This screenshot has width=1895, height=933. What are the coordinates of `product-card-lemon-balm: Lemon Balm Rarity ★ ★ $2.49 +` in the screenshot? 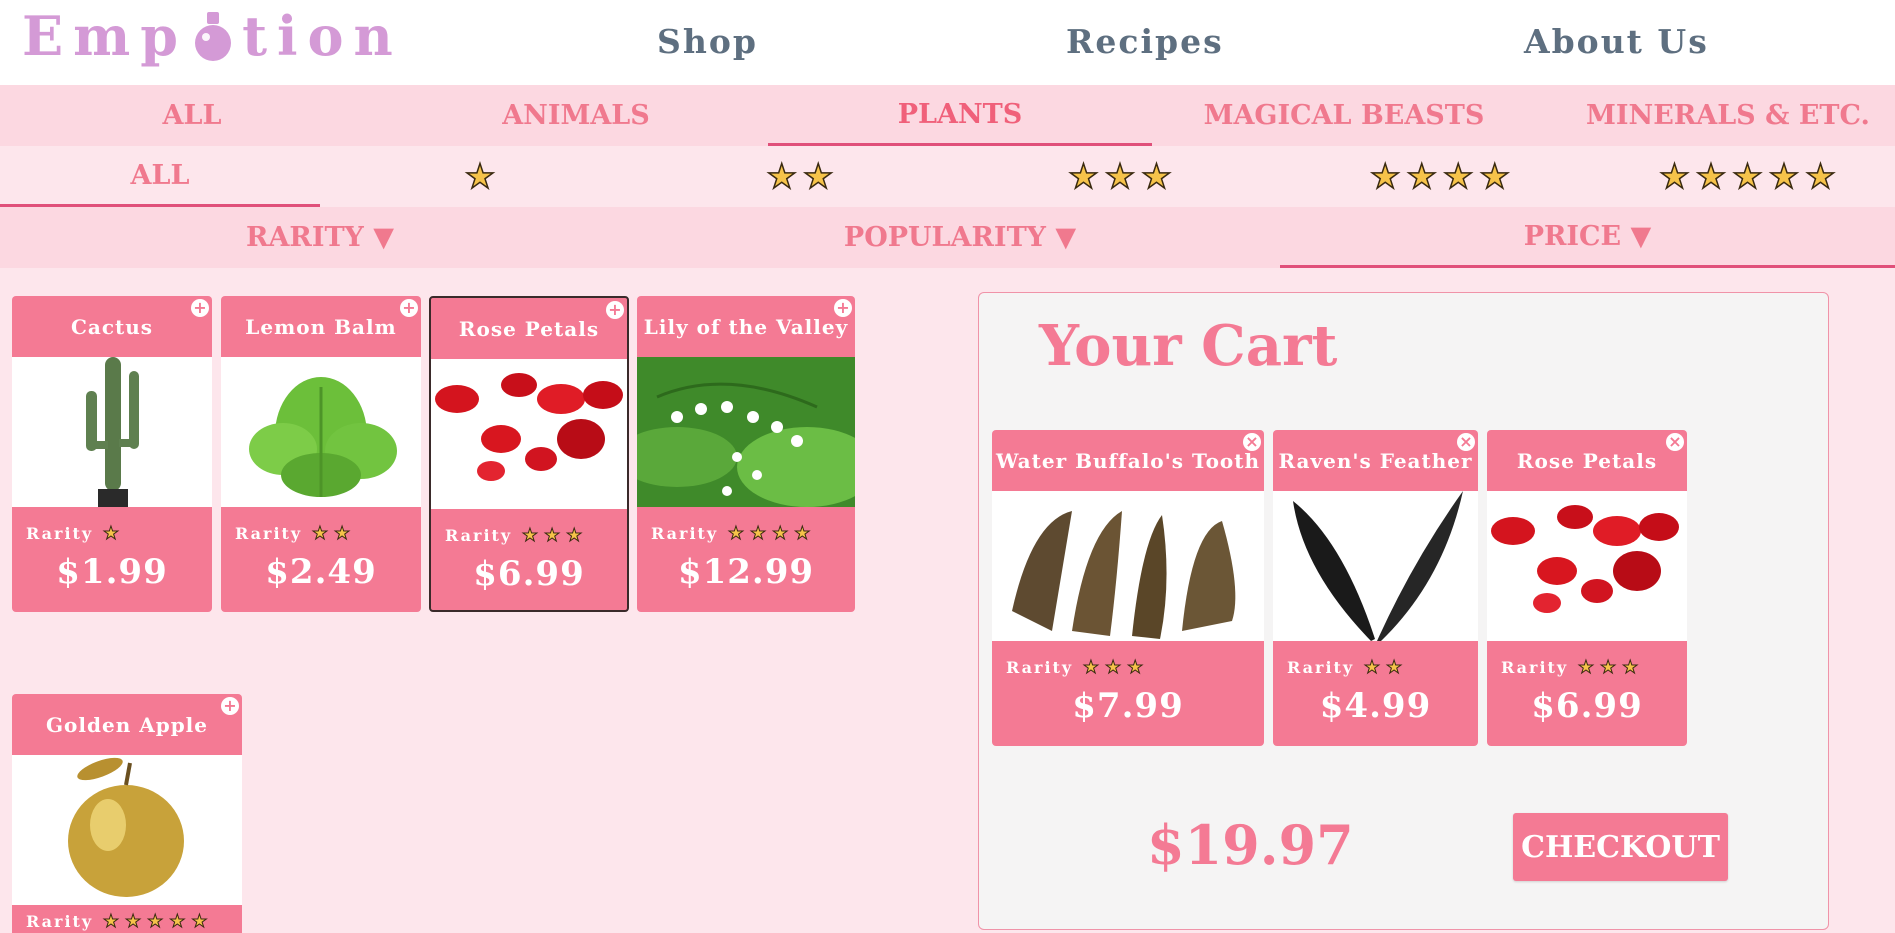 It's located at (321, 454).